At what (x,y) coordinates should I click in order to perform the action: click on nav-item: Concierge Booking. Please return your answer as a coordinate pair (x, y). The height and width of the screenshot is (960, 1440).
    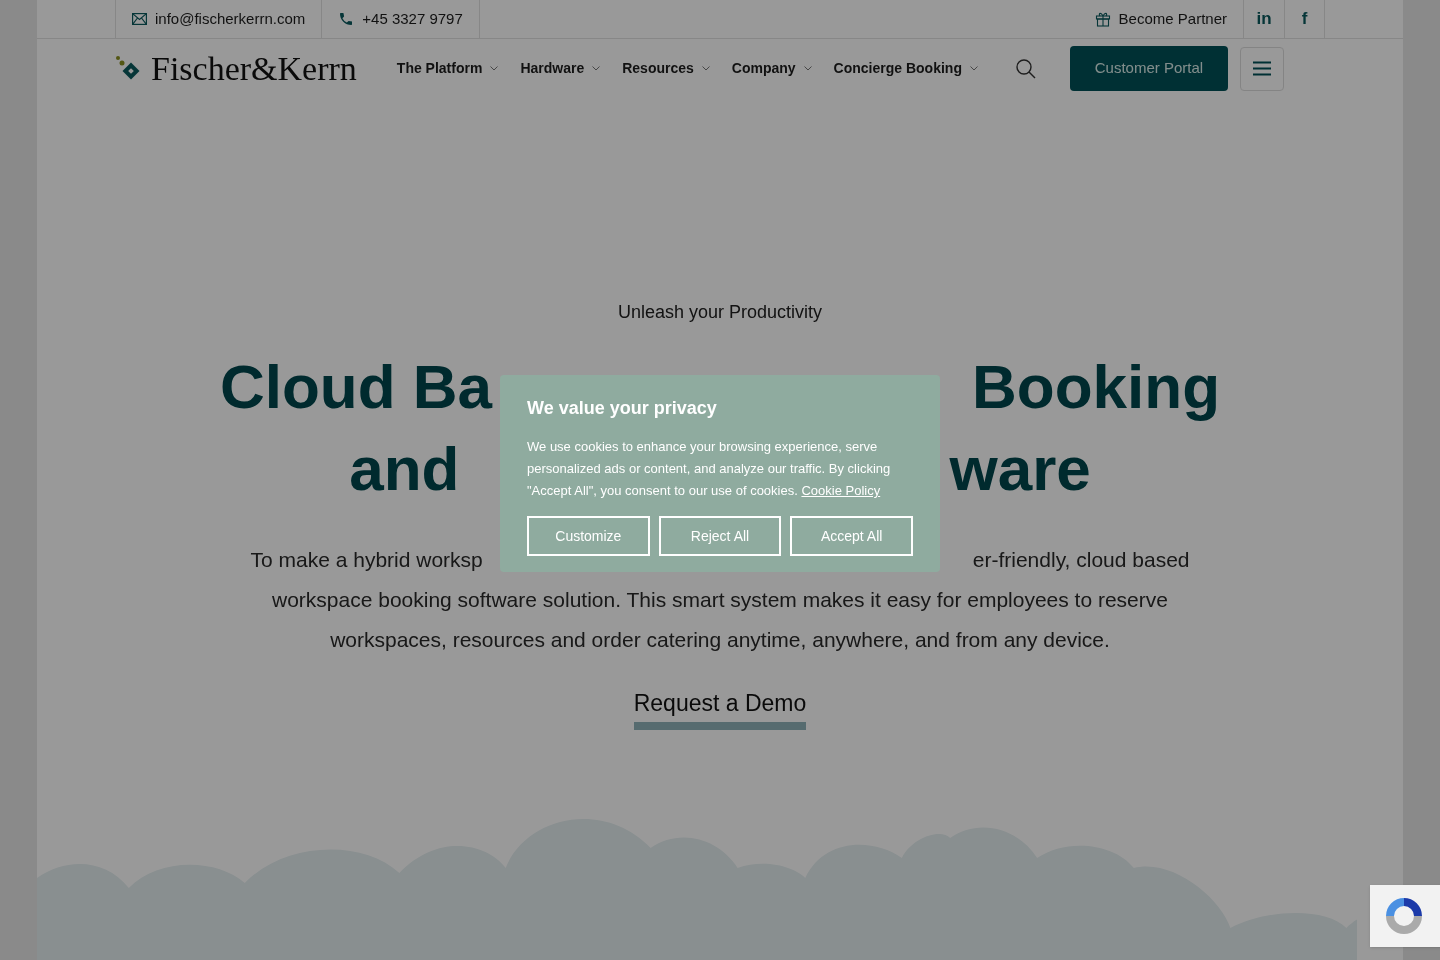
    Looking at the image, I should click on (905, 68).